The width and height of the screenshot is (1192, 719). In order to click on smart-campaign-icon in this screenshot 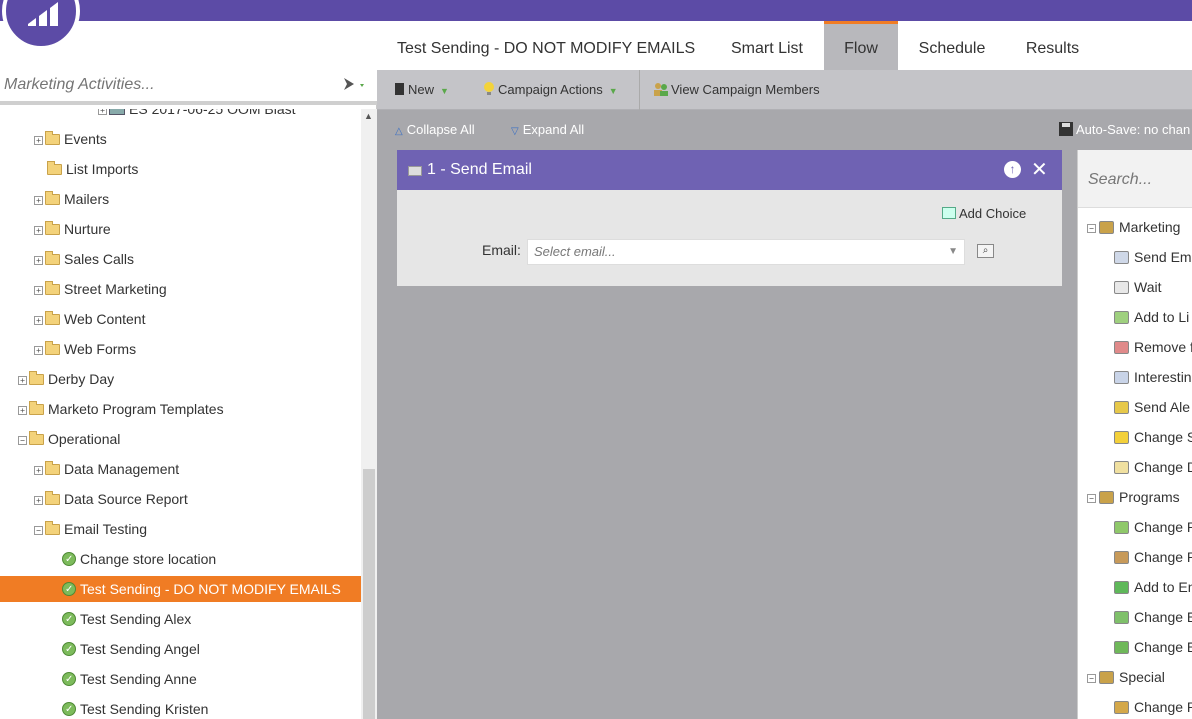, I will do `click(69, 560)`.